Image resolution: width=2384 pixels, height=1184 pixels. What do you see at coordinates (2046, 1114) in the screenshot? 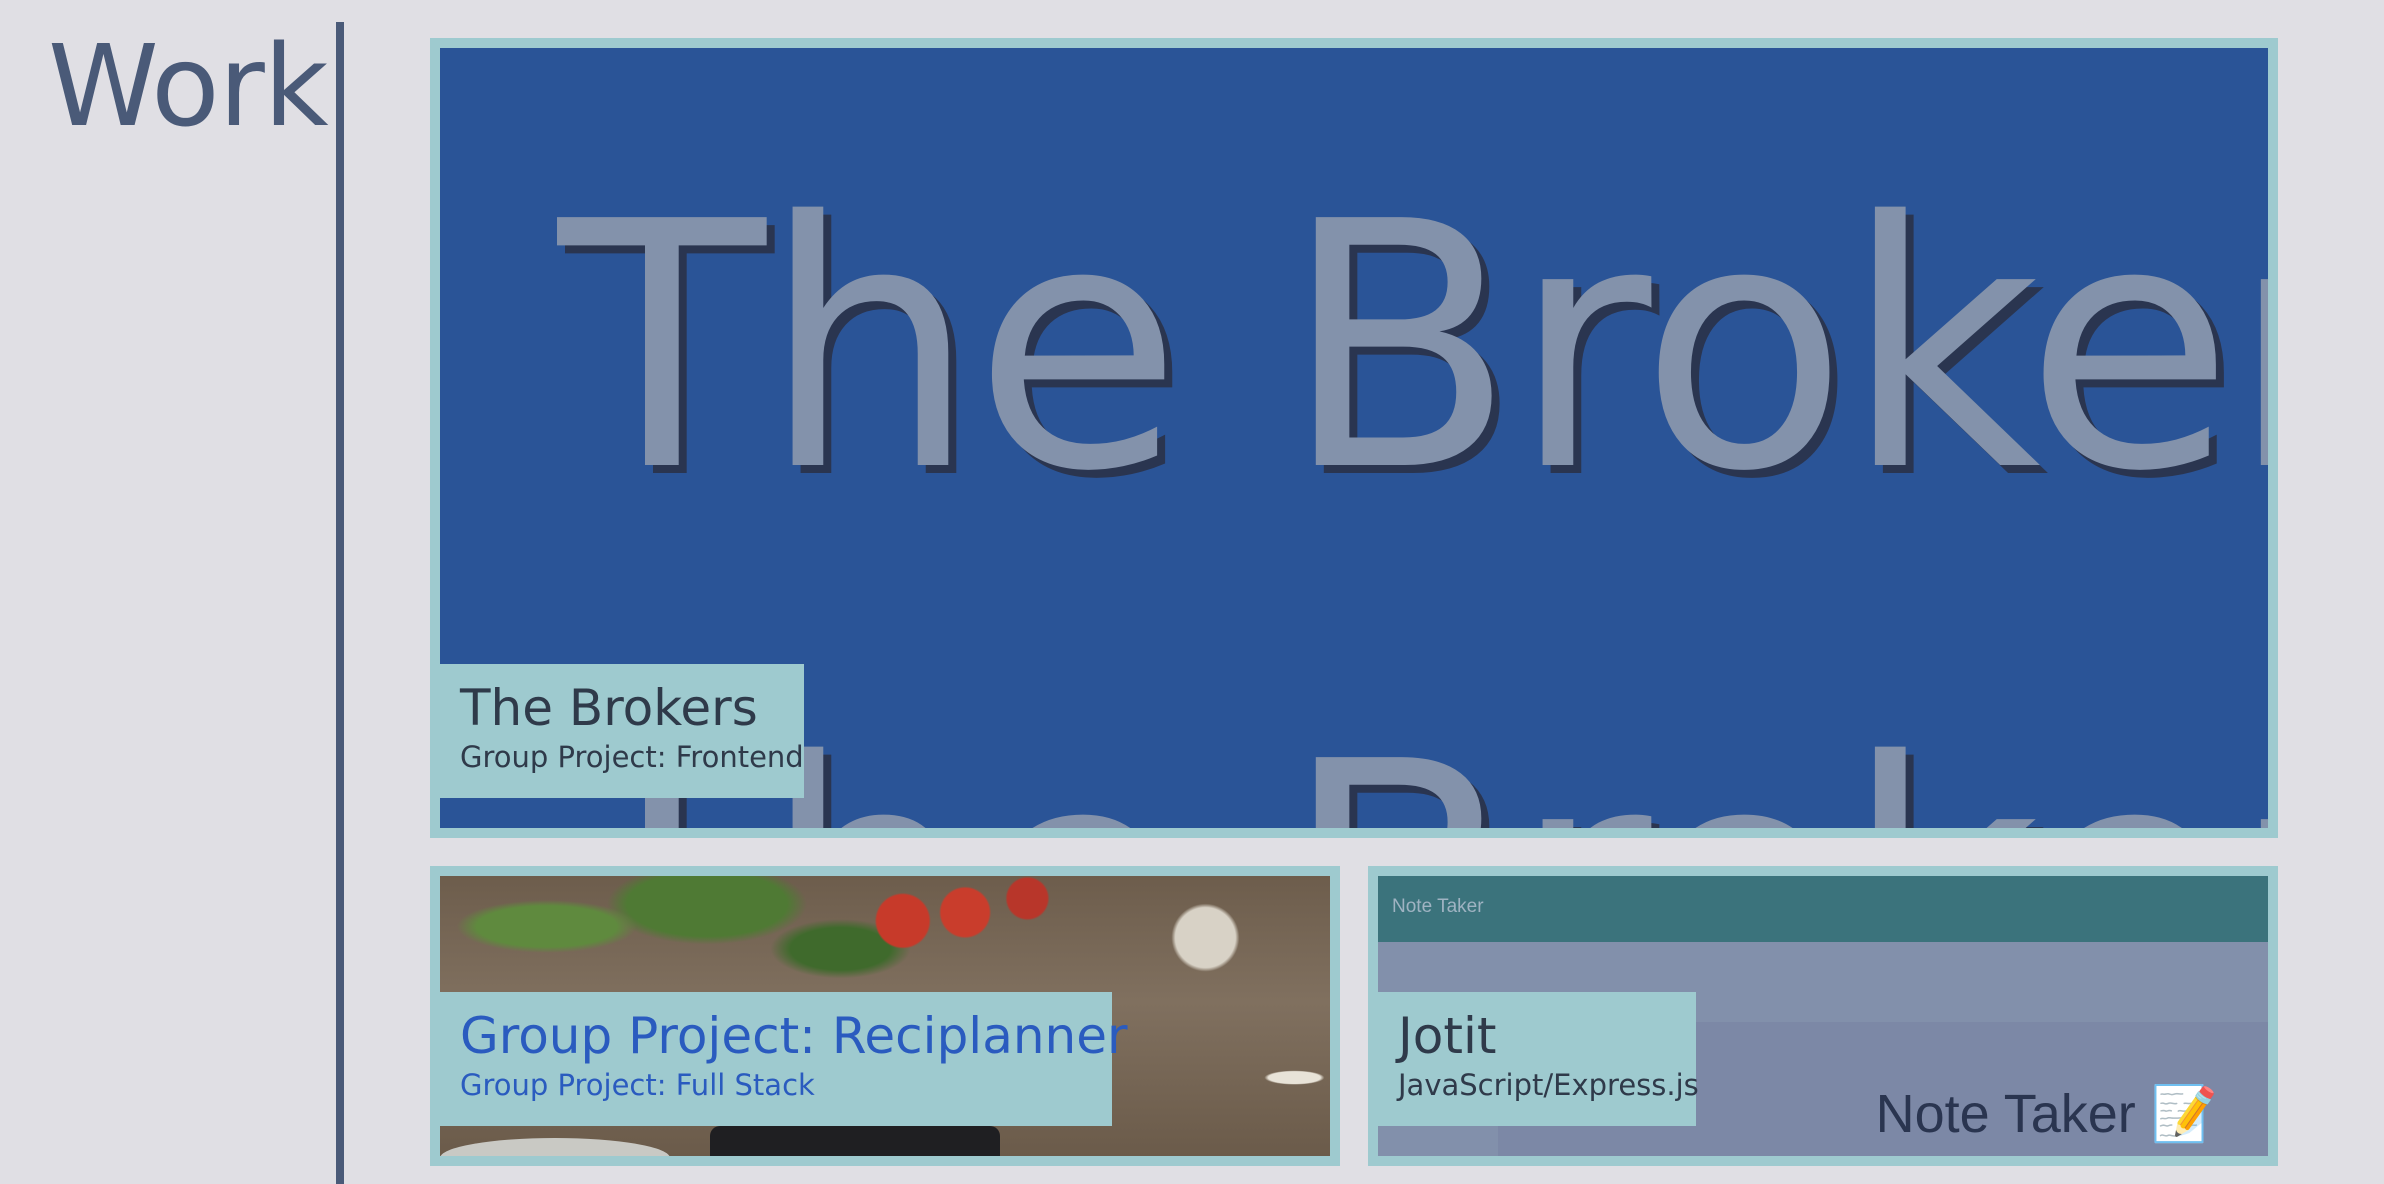
I see `thumbnail-footer-text: Note Taker 📝` at bounding box center [2046, 1114].